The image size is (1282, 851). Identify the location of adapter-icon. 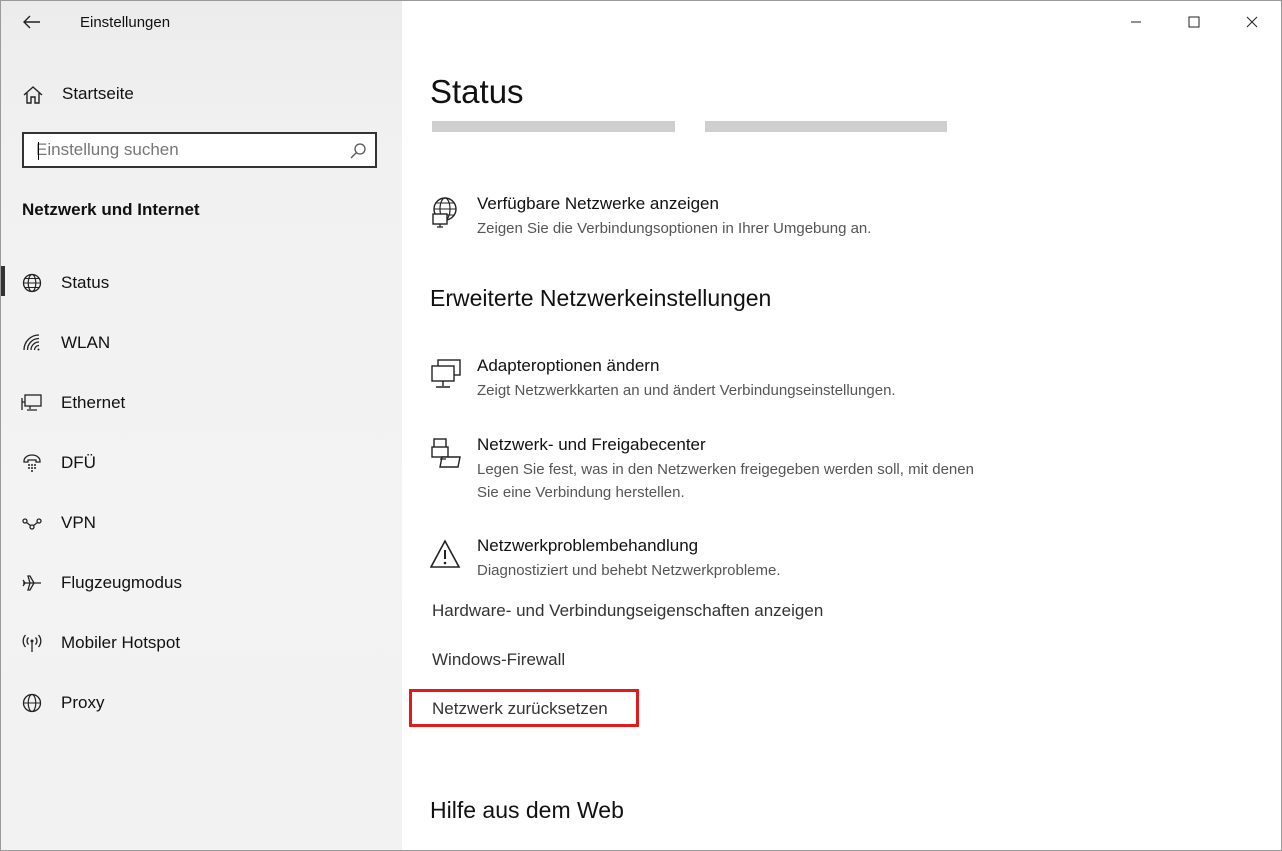
(446, 373).